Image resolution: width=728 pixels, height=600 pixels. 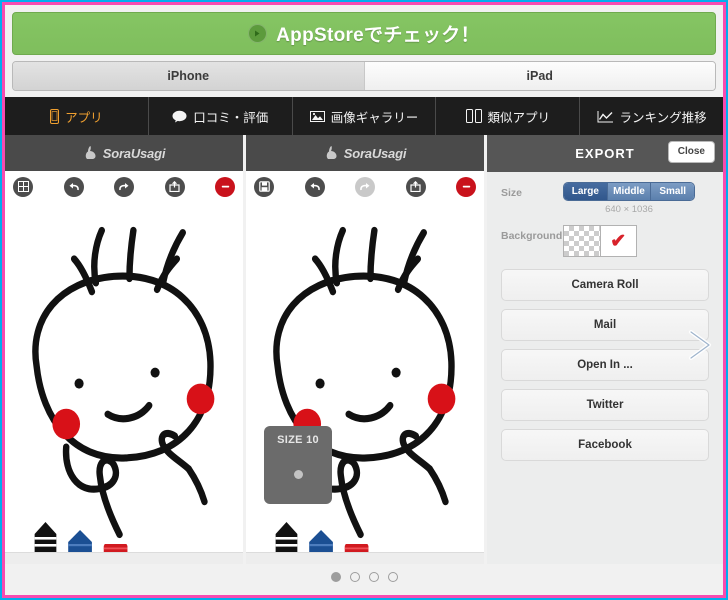 What do you see at coordinates (473, 116) in the screenshot?
I see `two-phones-icon` at bounding box center [473, 116].